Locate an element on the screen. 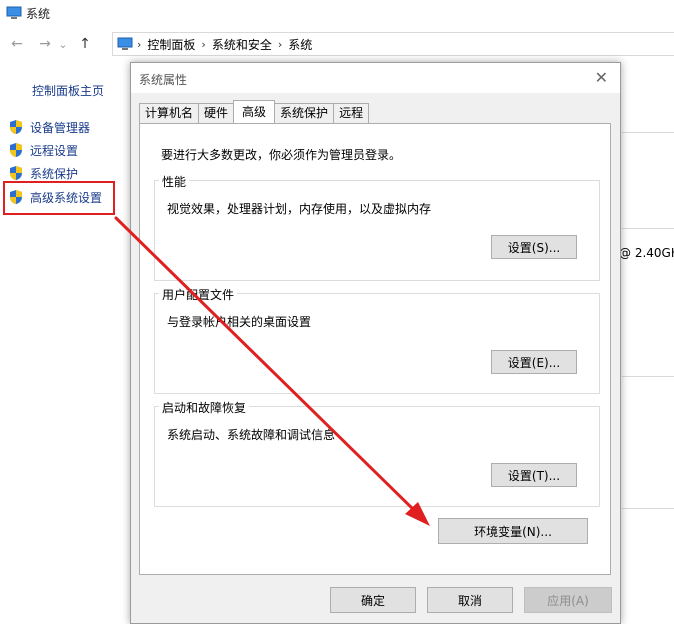 The height and width of the screenshot is (624, 674). tab-system-protection: 系统保护 is located at coordinates (304, 113).